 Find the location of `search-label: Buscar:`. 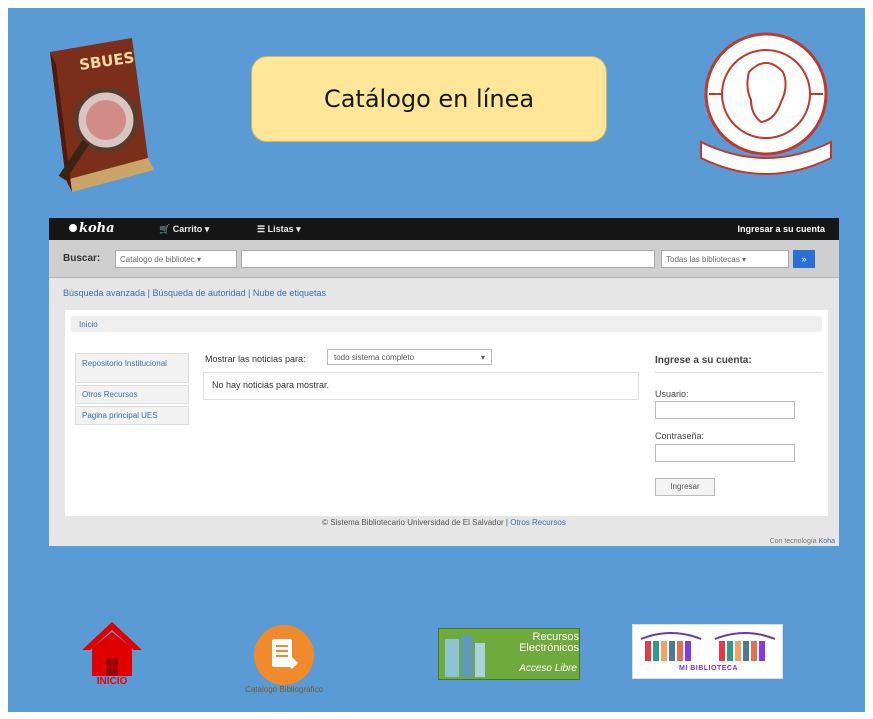

search-label: Buscar: is located at coordinates (82, 258).